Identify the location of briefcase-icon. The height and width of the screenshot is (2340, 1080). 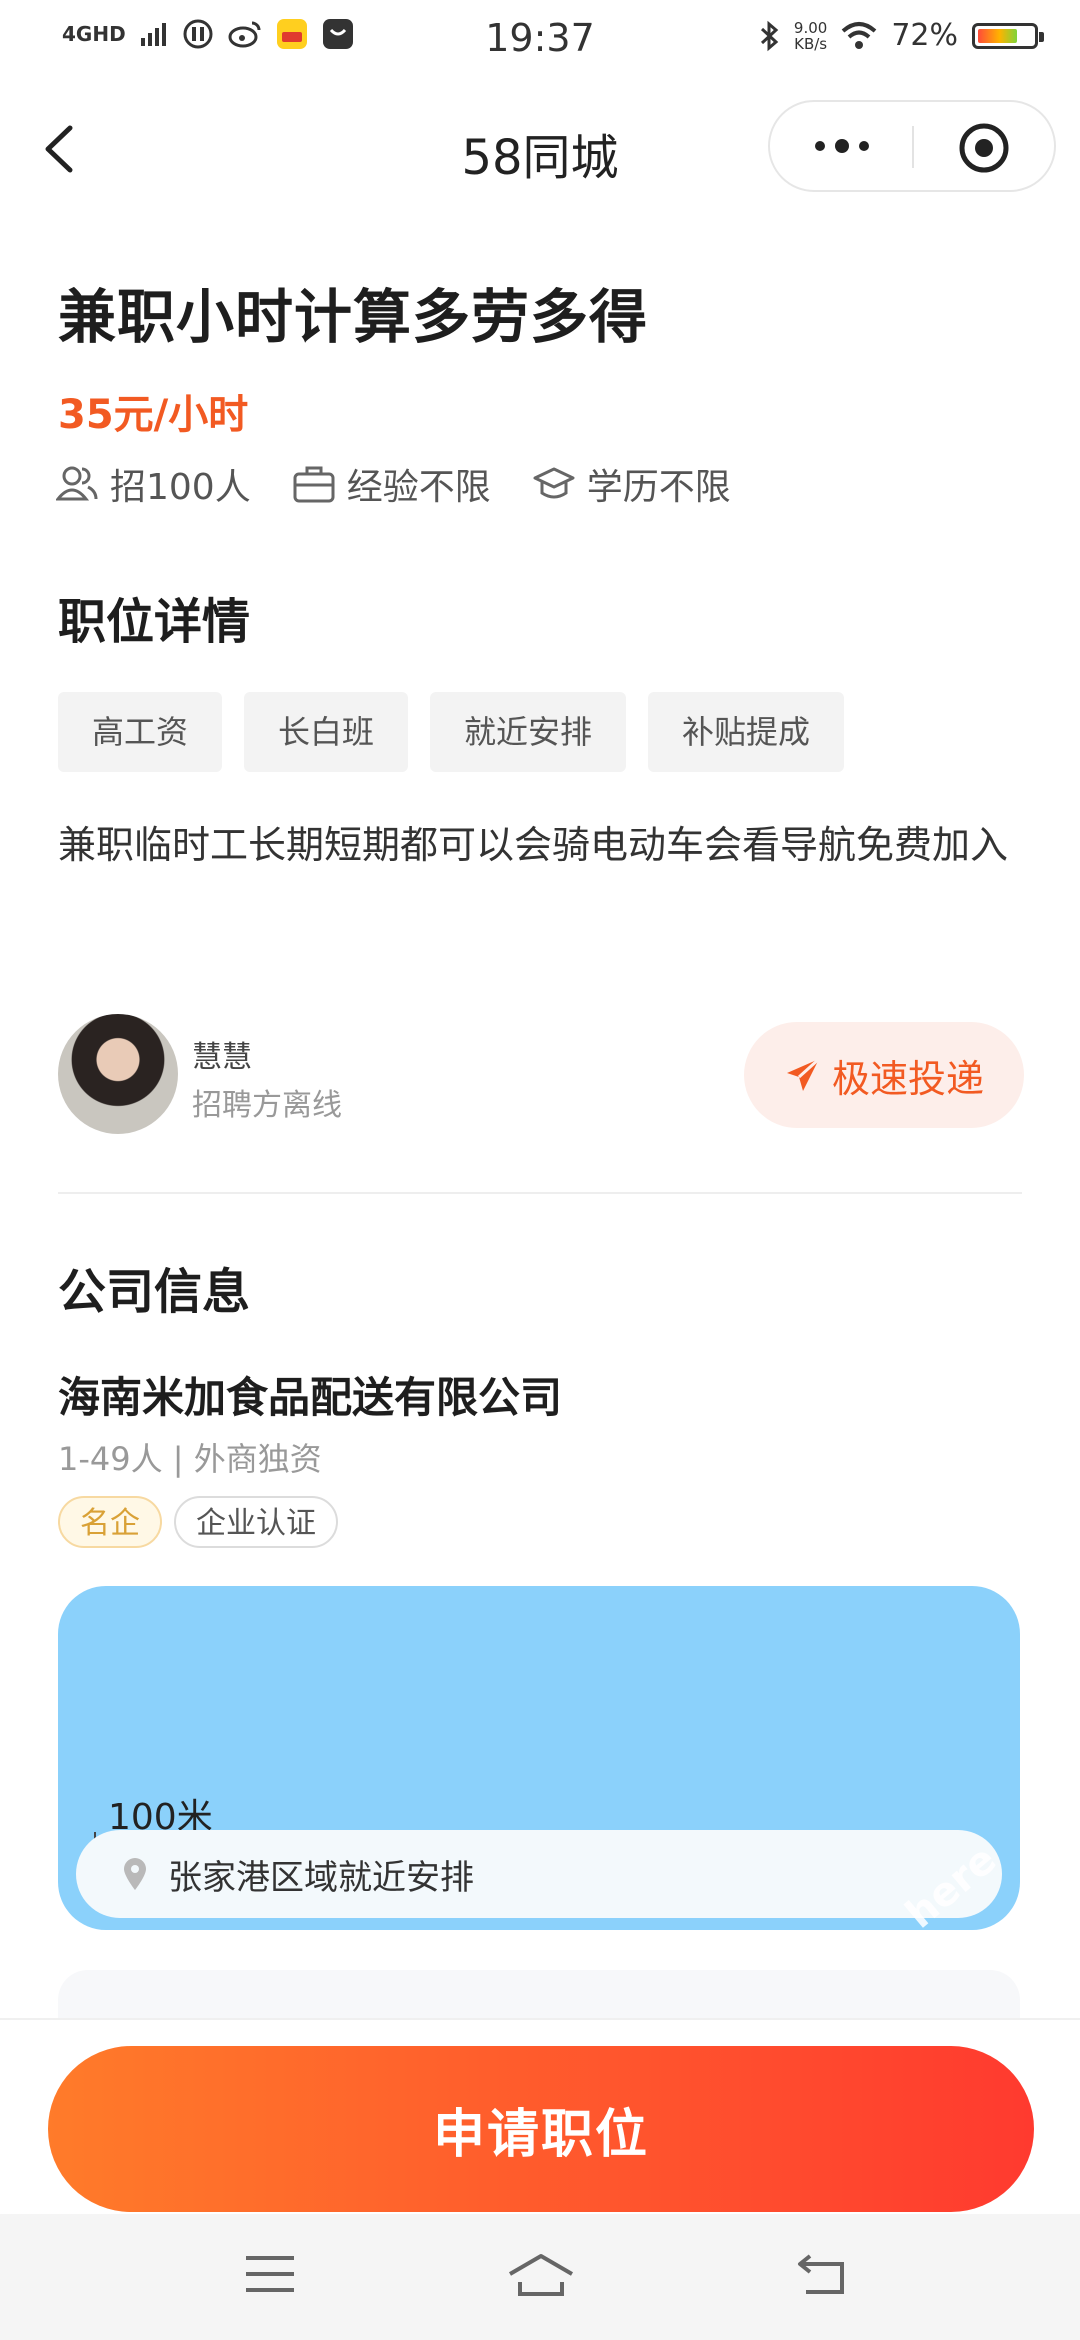
(314, 484).